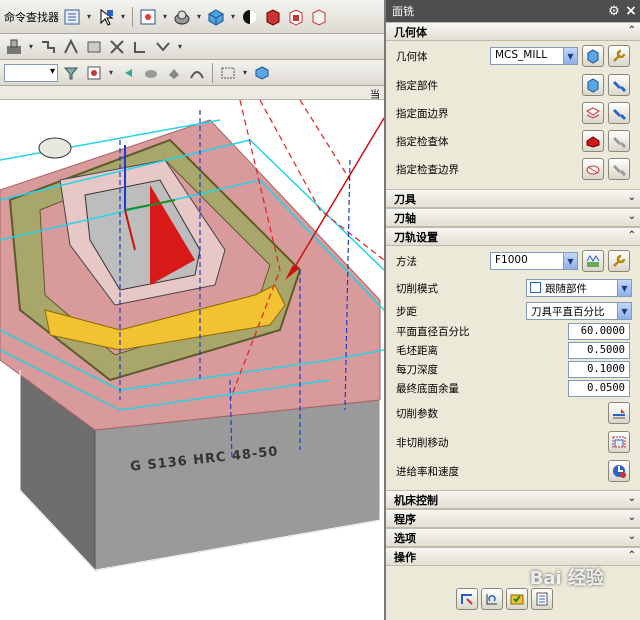  I want to click on edit-geometry-button, so click(619, 56).